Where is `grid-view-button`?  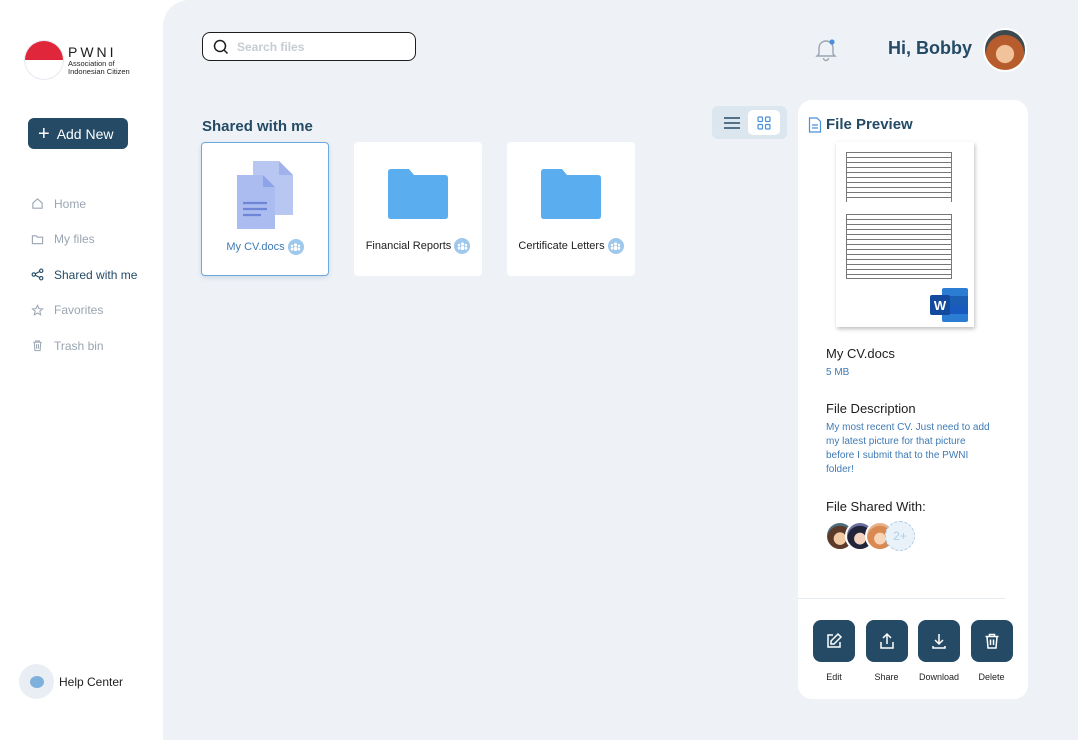
grid-view-button is located at coordinates (764, 122).